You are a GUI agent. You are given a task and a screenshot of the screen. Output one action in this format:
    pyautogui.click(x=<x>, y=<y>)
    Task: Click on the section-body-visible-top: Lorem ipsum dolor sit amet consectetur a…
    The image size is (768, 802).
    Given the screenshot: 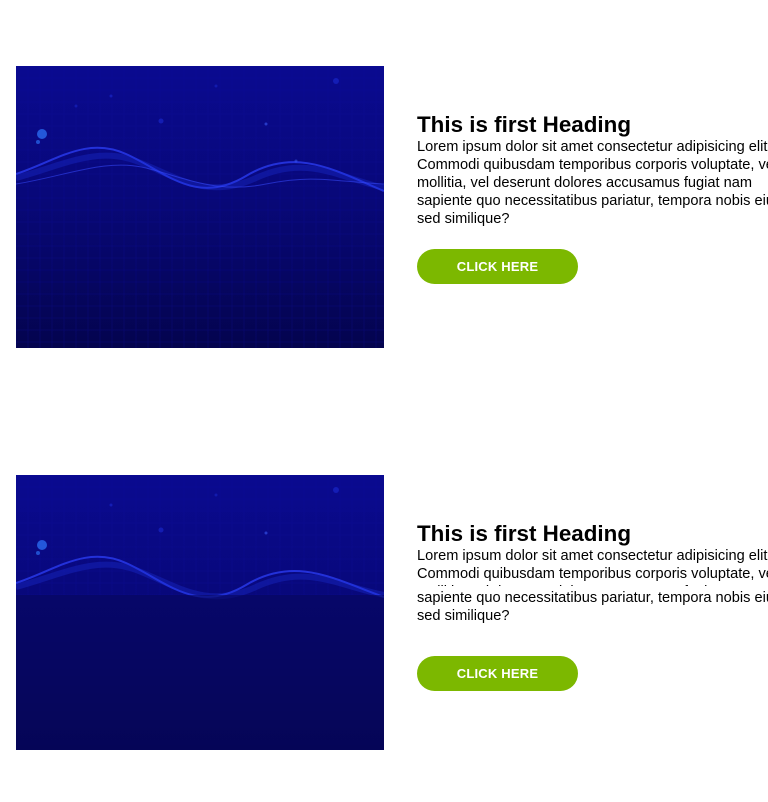 What is the action you would take?
    pyautogui.click(x=592, y=566)
    